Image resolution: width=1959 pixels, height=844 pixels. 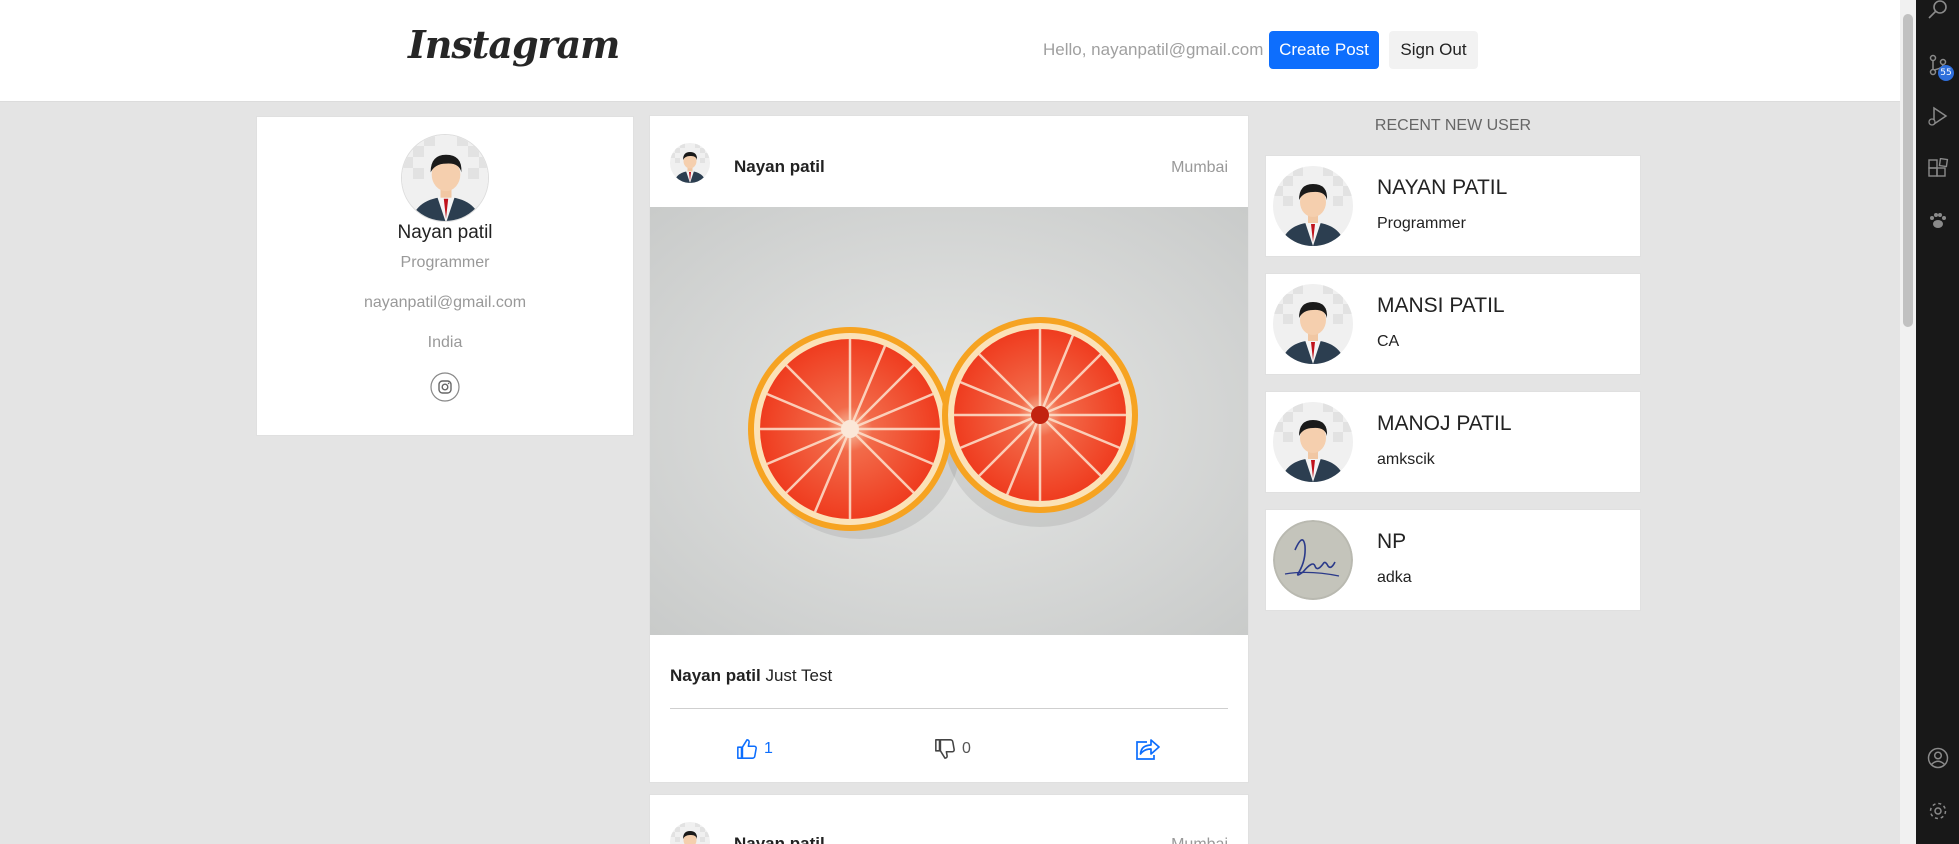 What do you see at coordinates (1394, 577) in the screenshot?
I see `user-role: adka` at bounding box center [1394, 577].